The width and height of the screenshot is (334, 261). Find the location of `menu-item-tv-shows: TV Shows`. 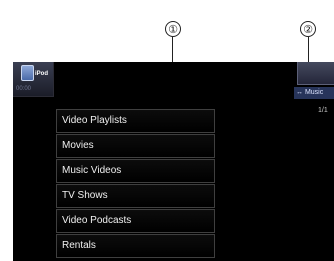

menu-item-tv-shows: TV Shows is located at coordinates (135, 196).